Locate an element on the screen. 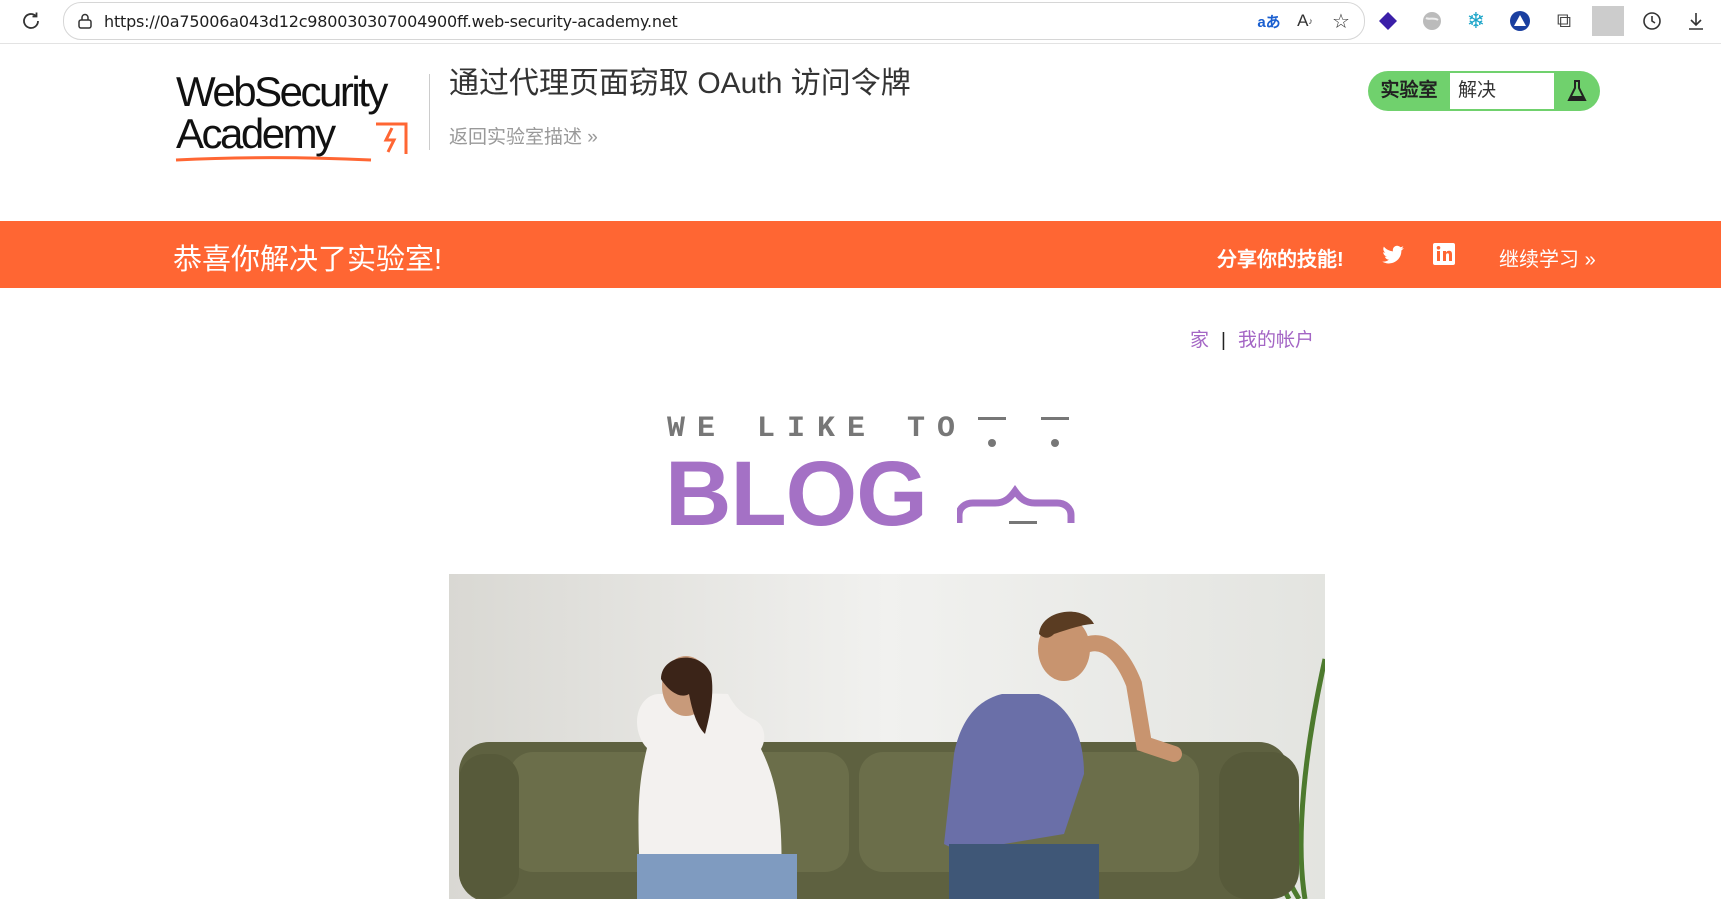 The image size is (1721, 899). lab-status-widget: 实验室 解决 is located at coordinates (1484, 91).